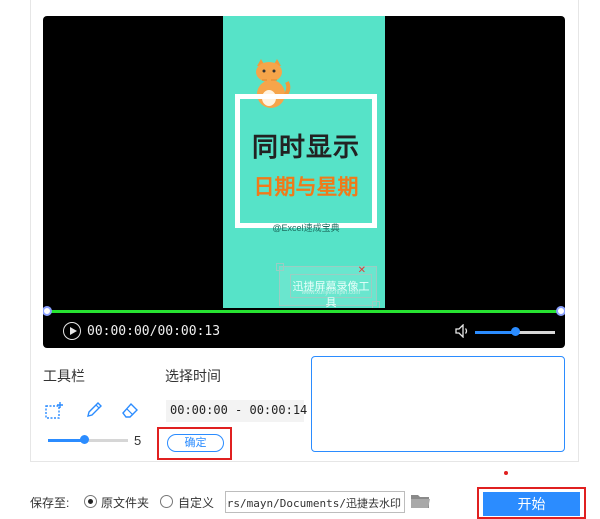 The width and height of the screenshot is (600, 519). Describe the element at coordinates (193, 376) in the screenshot. I see `select-time-heading: 选择时间` at that location.